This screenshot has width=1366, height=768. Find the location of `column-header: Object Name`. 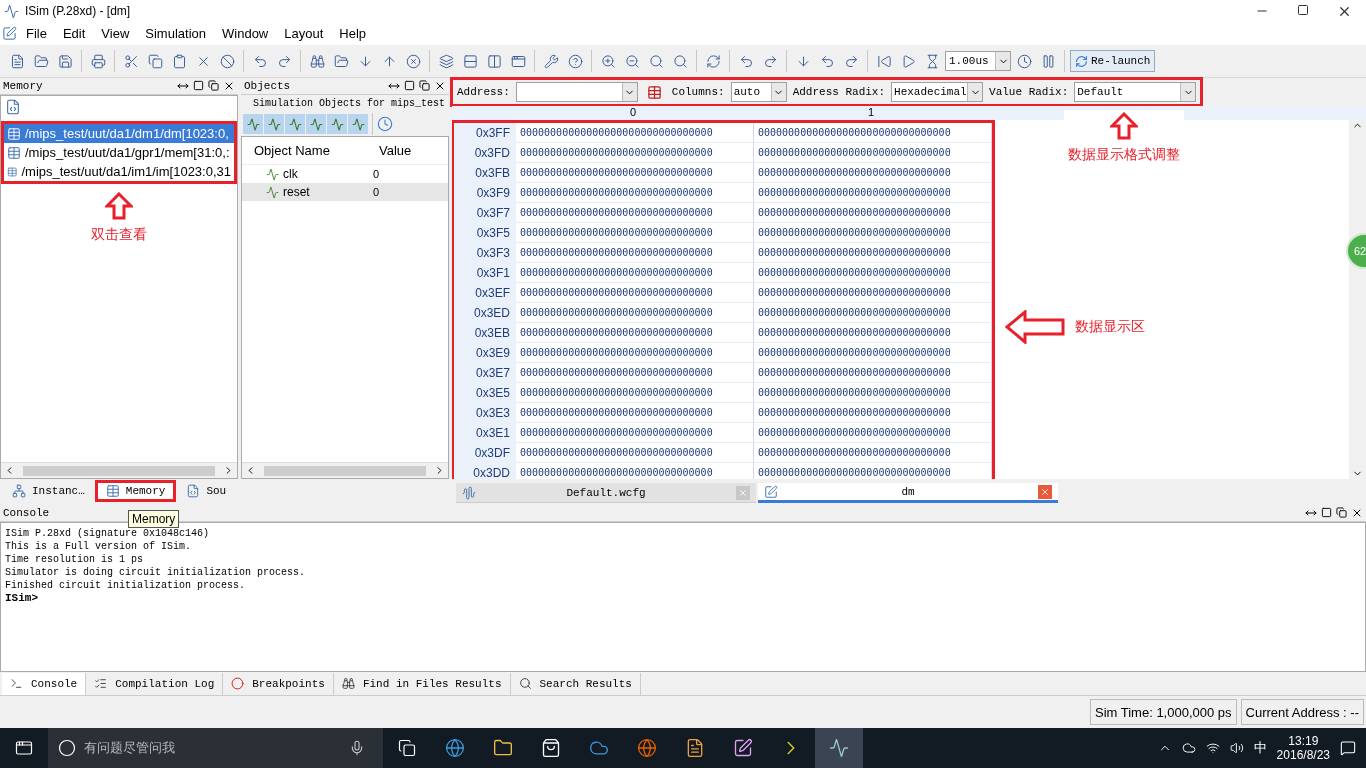

column-header: Object Name is located at coordinates (304, 150).